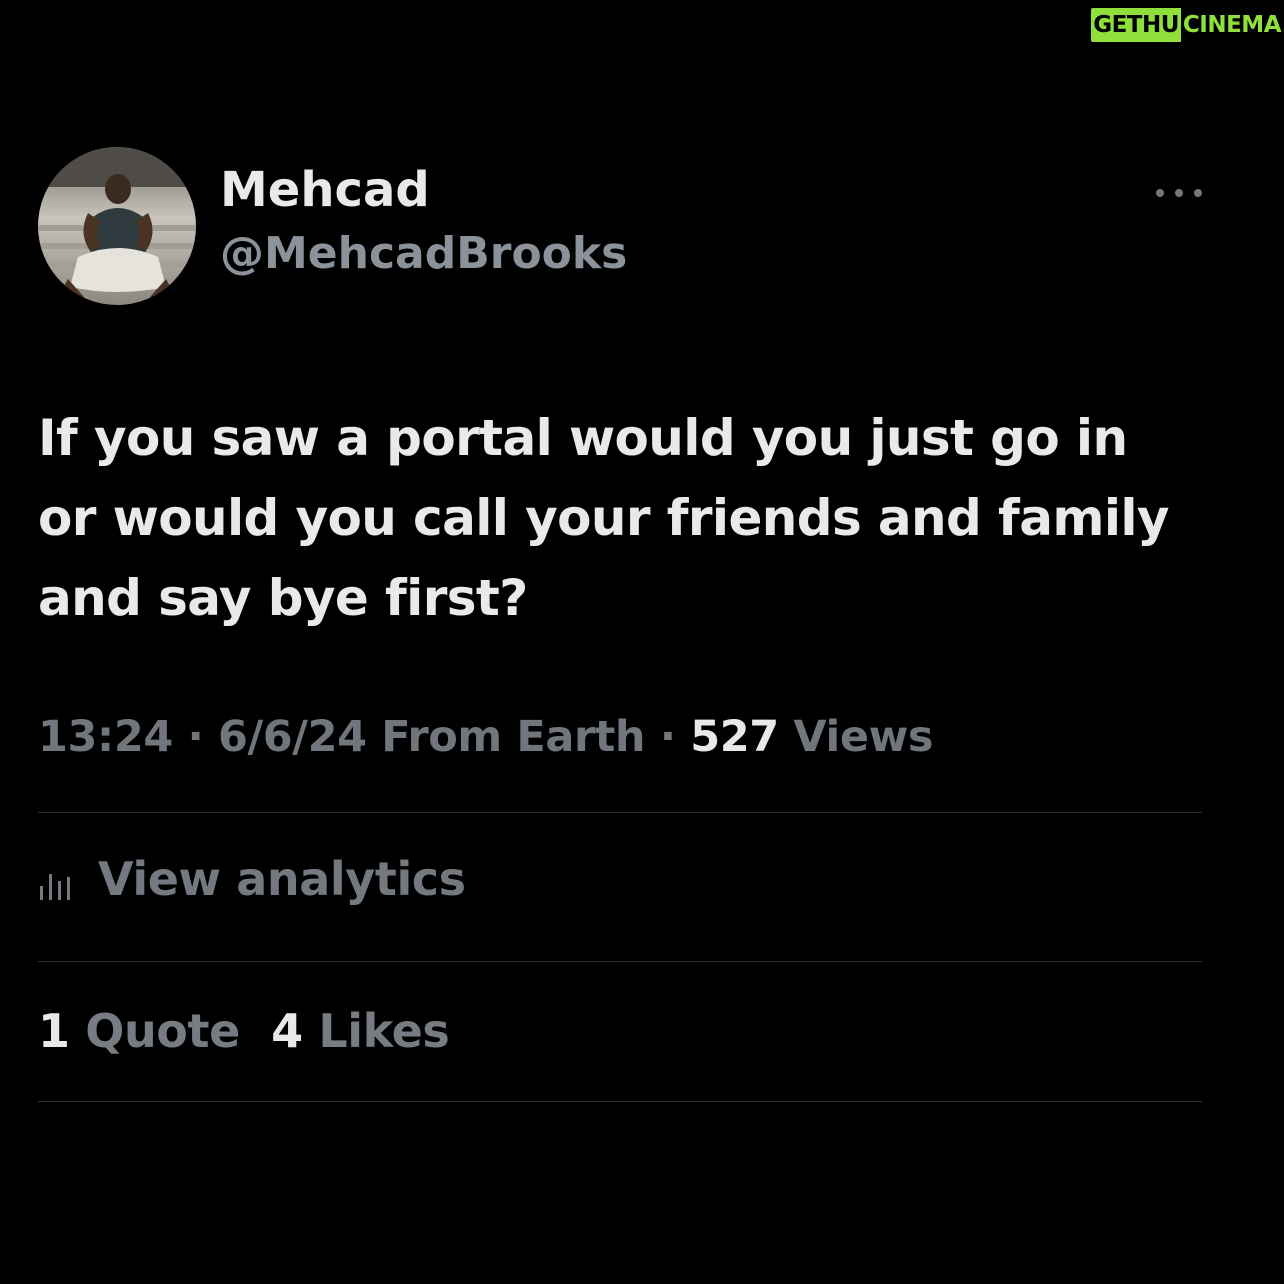  I want to click on bar-chart-icon, so click(55, 887).